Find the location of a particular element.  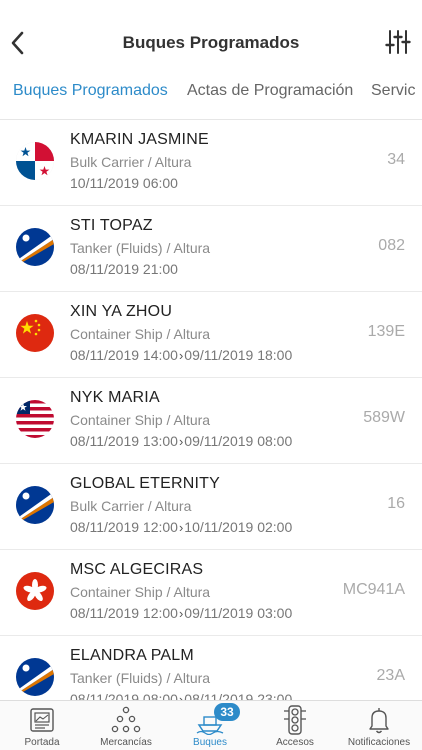

vessel-dates: 08/11/2019 14:00›09/11/2019 18:00 is located at coordinates (181, 355).